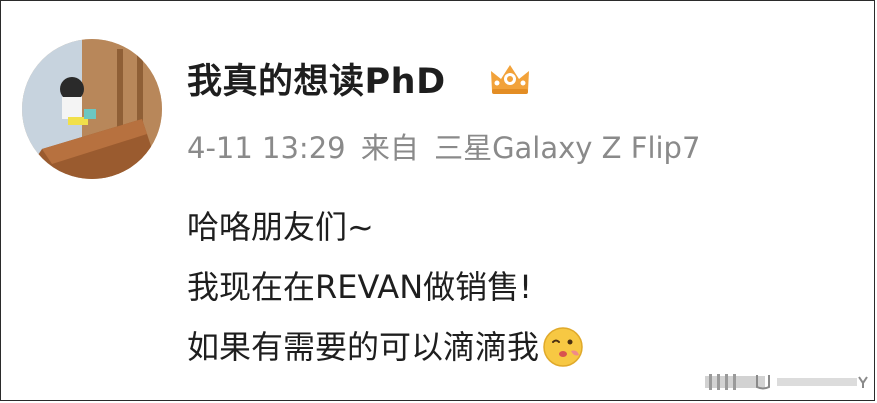 The width and height of the screenshot is (877, 403). Describe the element at coordinates (316, 78) in the screenshot. I see `username: 我真的想读PhD` at that location.